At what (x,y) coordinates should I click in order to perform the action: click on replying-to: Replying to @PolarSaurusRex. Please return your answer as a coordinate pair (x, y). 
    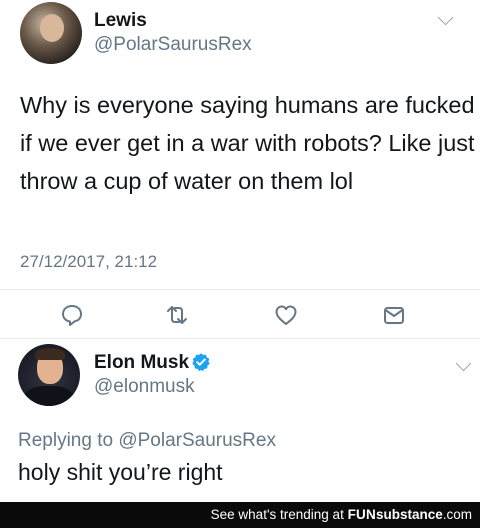
    Looking at the image, I should click on (147, 441).